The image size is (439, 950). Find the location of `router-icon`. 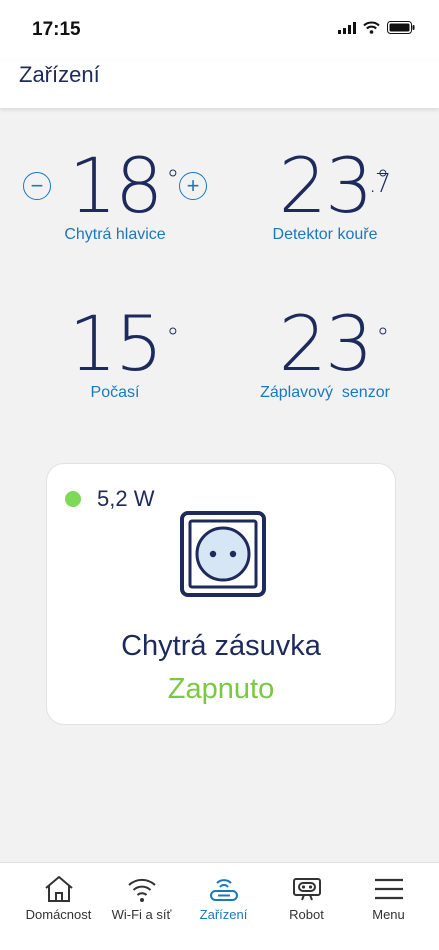

router-icon is located at coordinates (223, 890).